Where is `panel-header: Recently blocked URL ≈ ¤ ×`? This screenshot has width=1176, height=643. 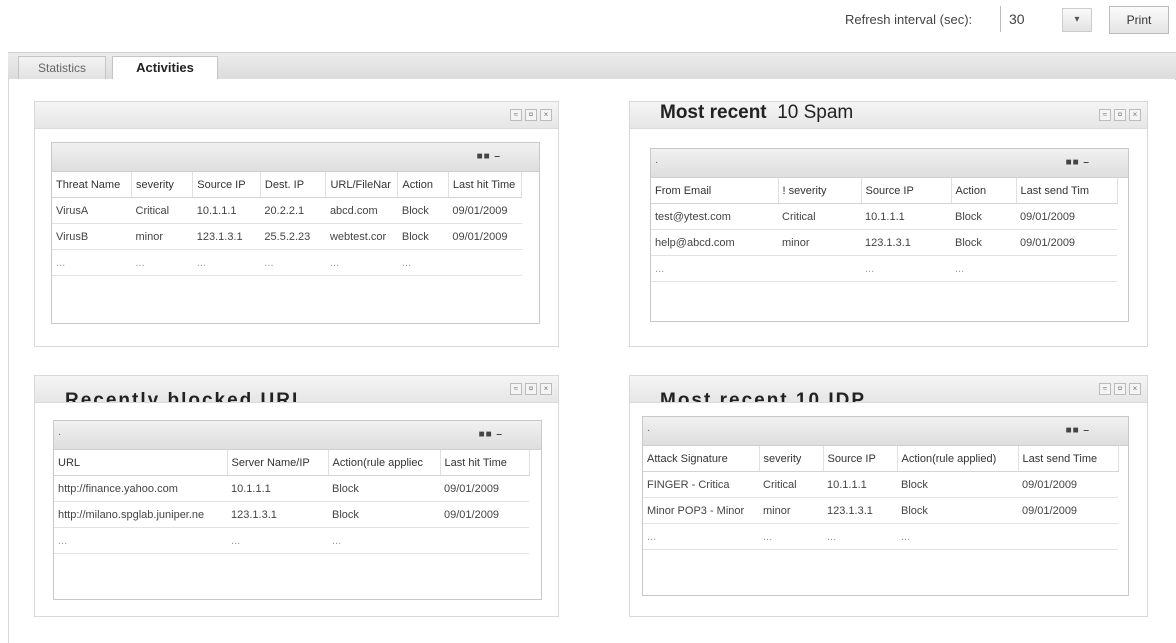 panel-header: Recently blocked URL ≈ ¤ × is located at coordinates (296, 389).